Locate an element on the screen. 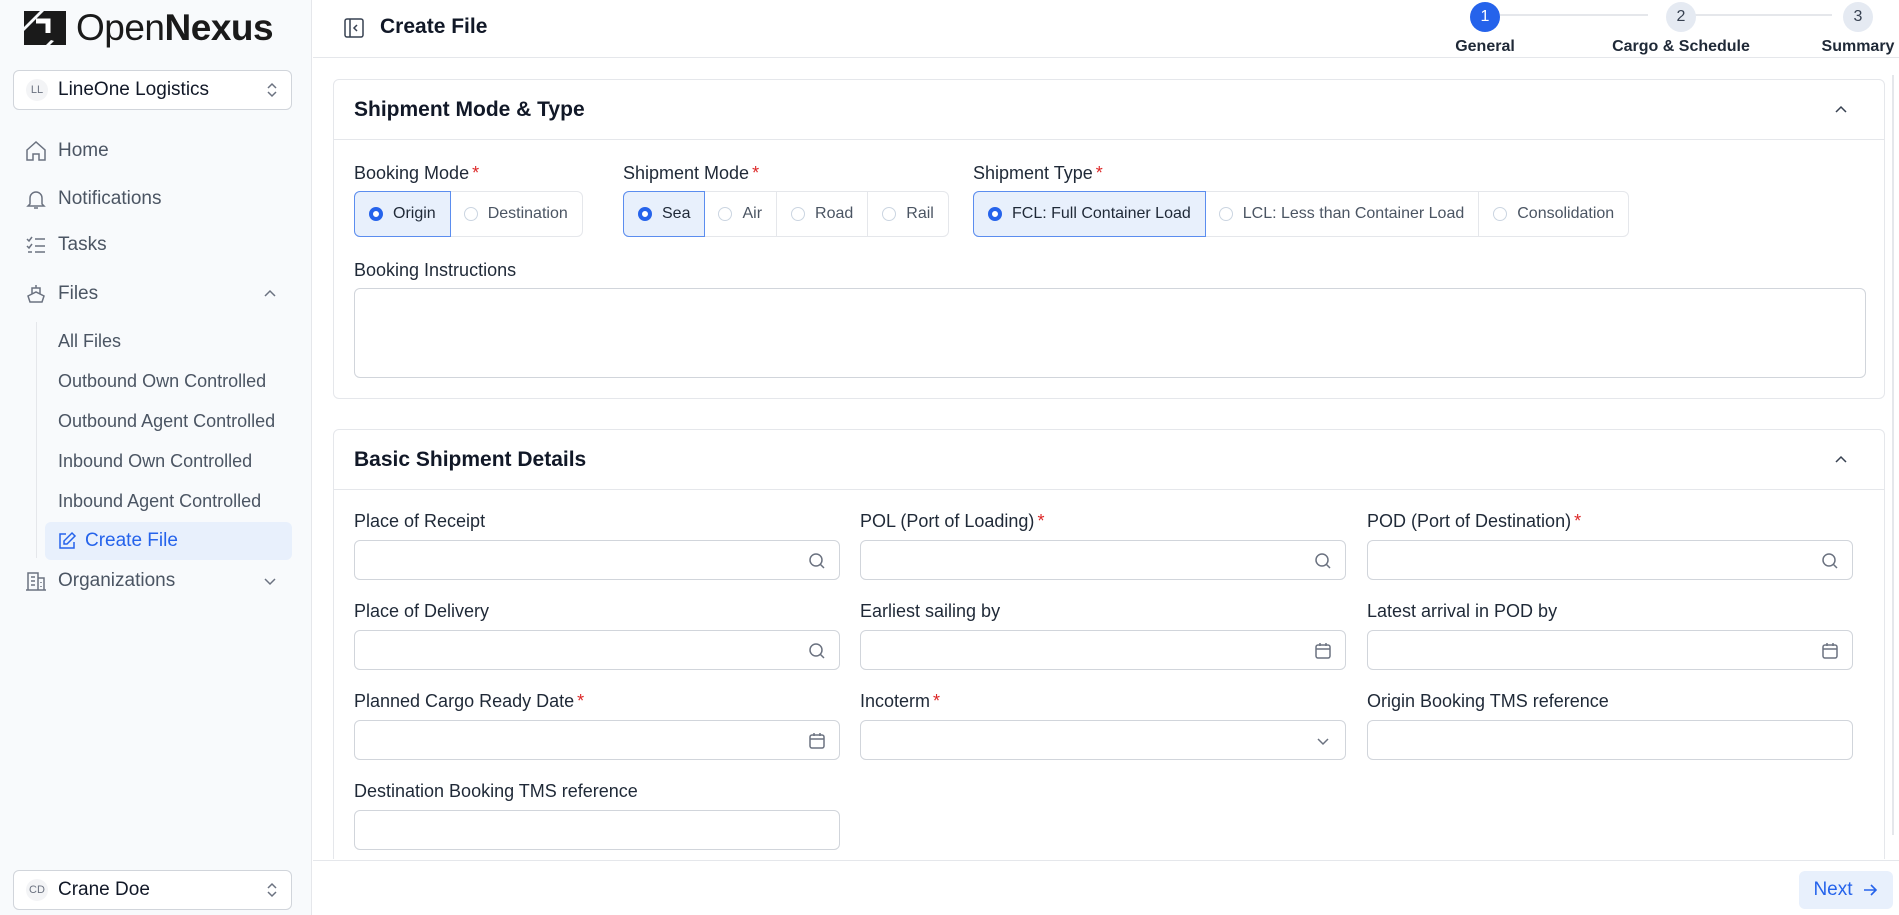  booking-instructions-textarea is located at coordinates (1110, 333).